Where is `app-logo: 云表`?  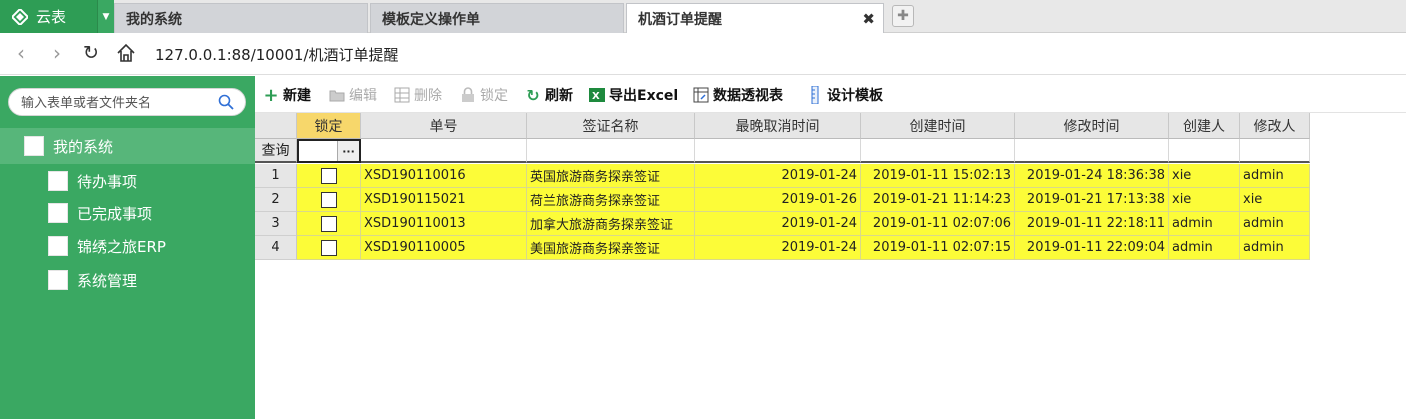
app-logo: 云表 is located at coordinates (48, 16).